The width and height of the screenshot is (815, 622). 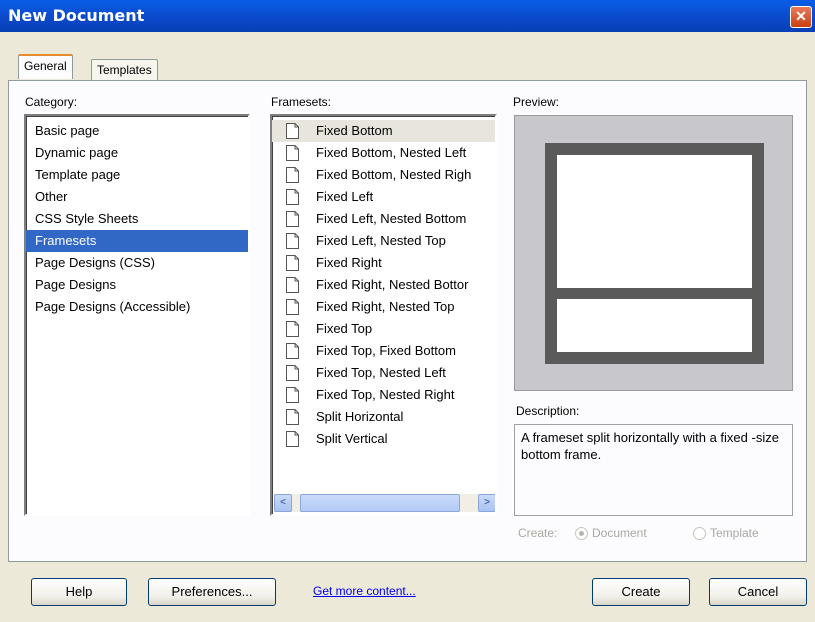 I want to click on frameset-item-label: Fixed Top, so click(x=344, y=328).